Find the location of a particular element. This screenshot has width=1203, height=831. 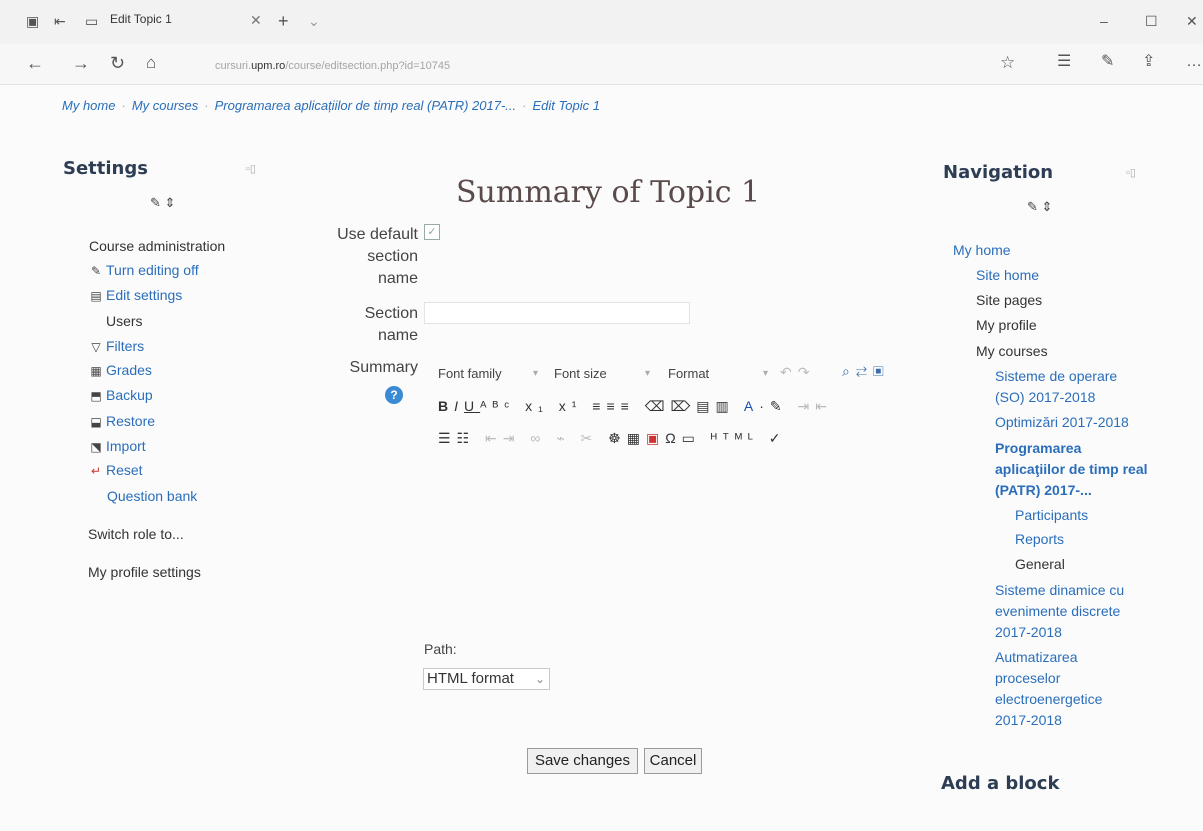

settings-course-administration: Course administration is located at coordinates (157, 246).